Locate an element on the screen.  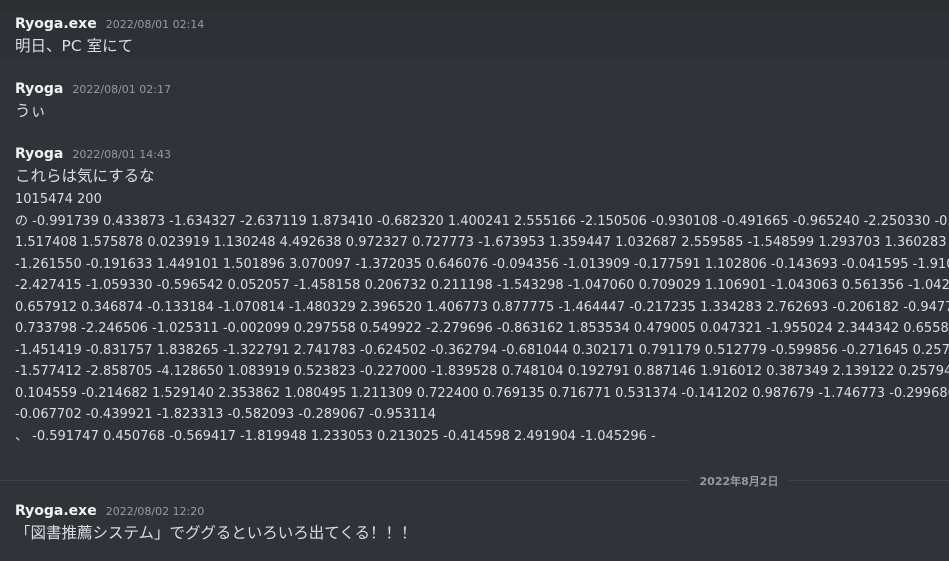
message-1: Ryoga.exe 2022/08/01 02:14 明日、PC 室にて is located at coordinates (474, 34).